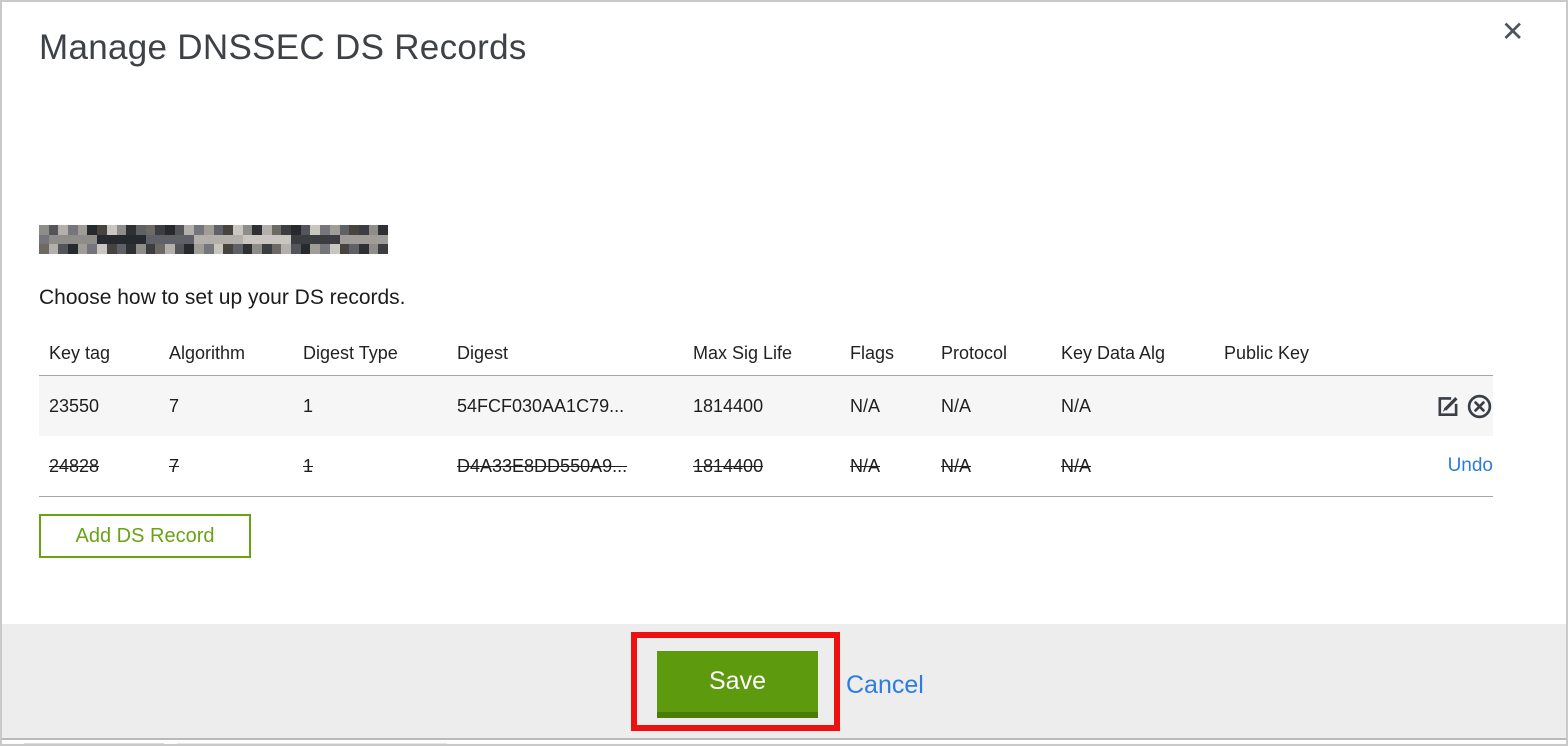 This screenshot has width=1568, height=746. Describe the element at coordinates (991, 353) in the screenshot. I see `column-header-protocol: Protocol` at that location.